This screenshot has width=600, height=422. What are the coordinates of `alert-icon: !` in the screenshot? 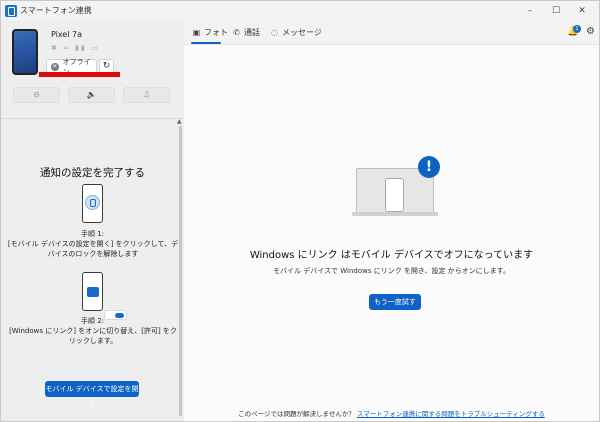 It's located at (429, 167).